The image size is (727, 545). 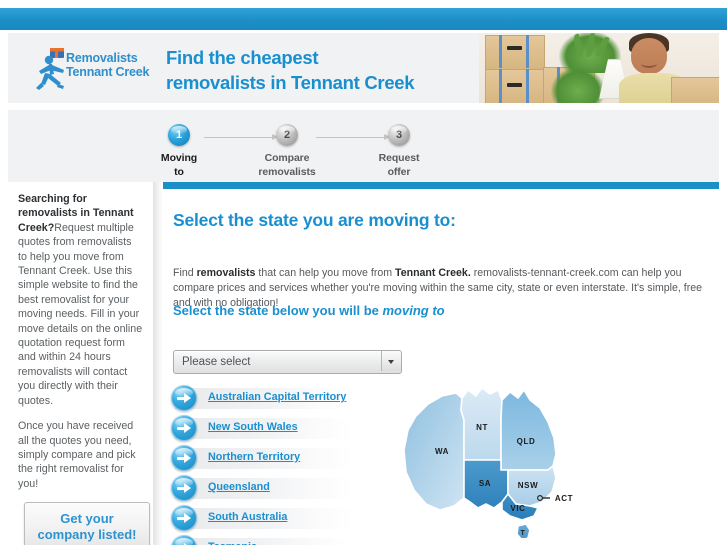 I want to click on map-label-qld: QLD, so click(x=526, y=441).